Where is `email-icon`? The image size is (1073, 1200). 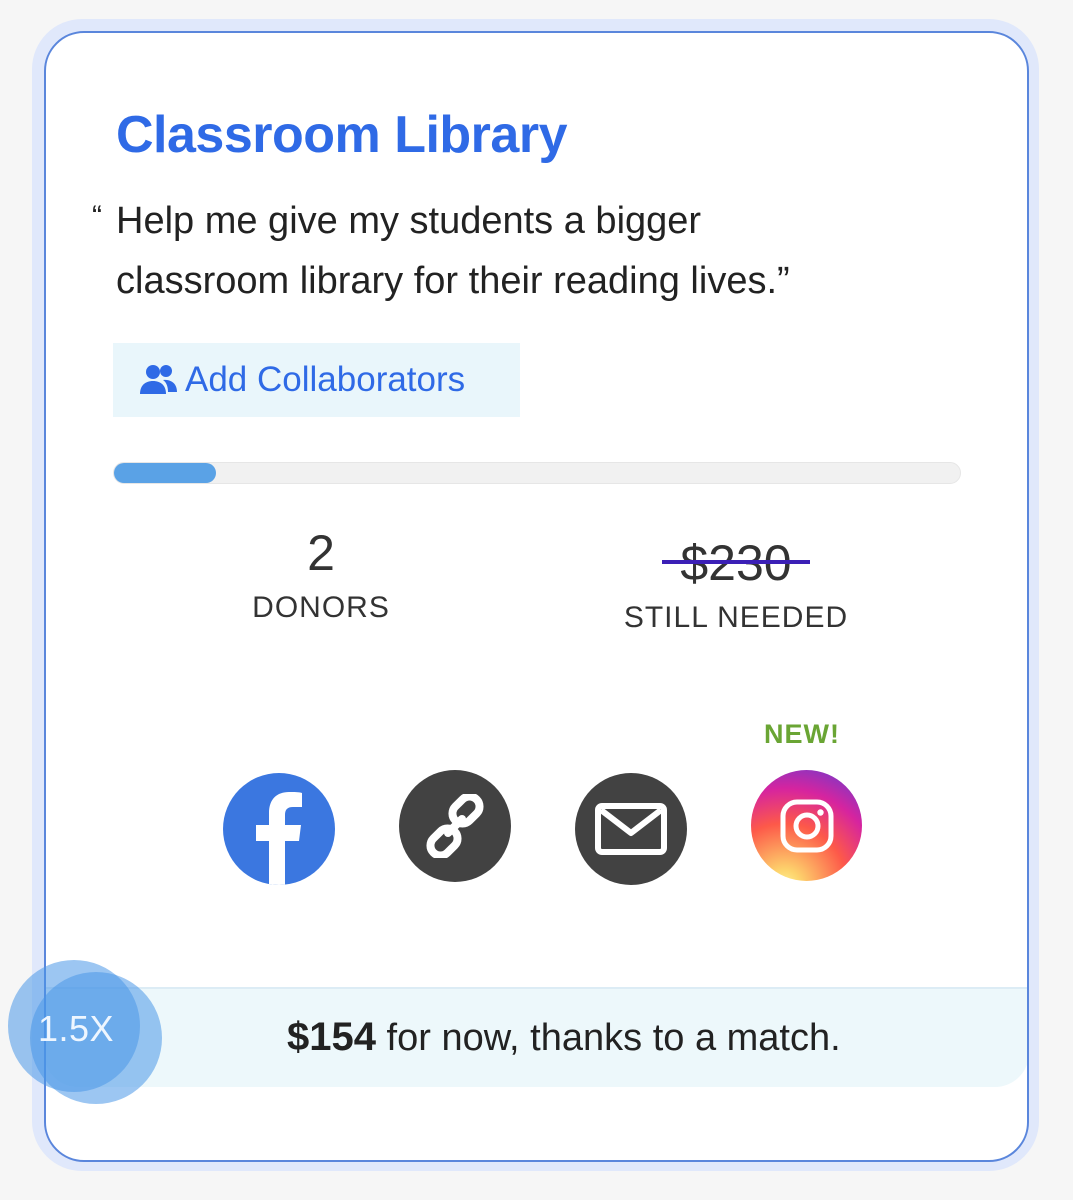 email-icon is located at coordinates (631, 829).